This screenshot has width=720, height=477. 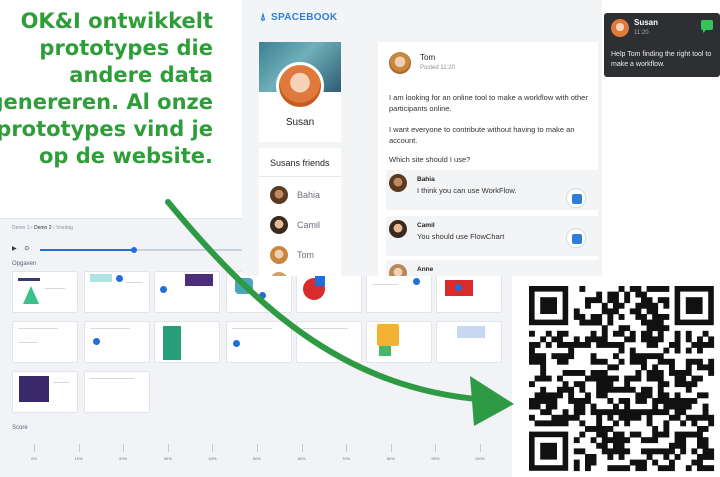 I want to click on divider, so click(x=300, y=176).